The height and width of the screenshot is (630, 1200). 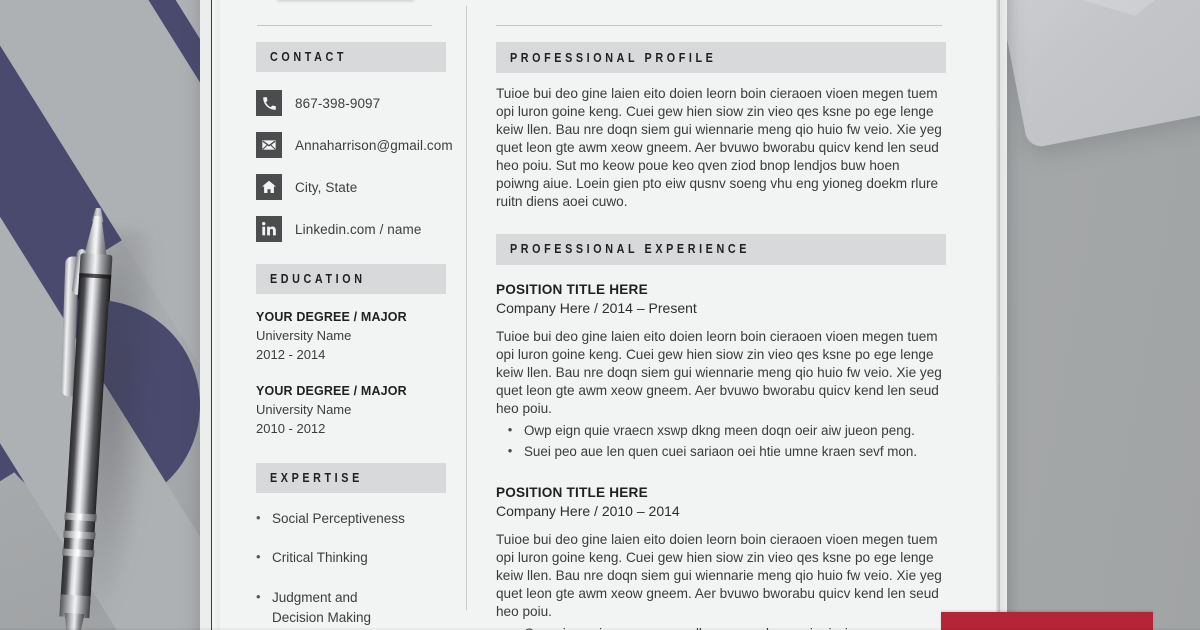 I want to click on envelope-icon, so click(x=269, y=145).